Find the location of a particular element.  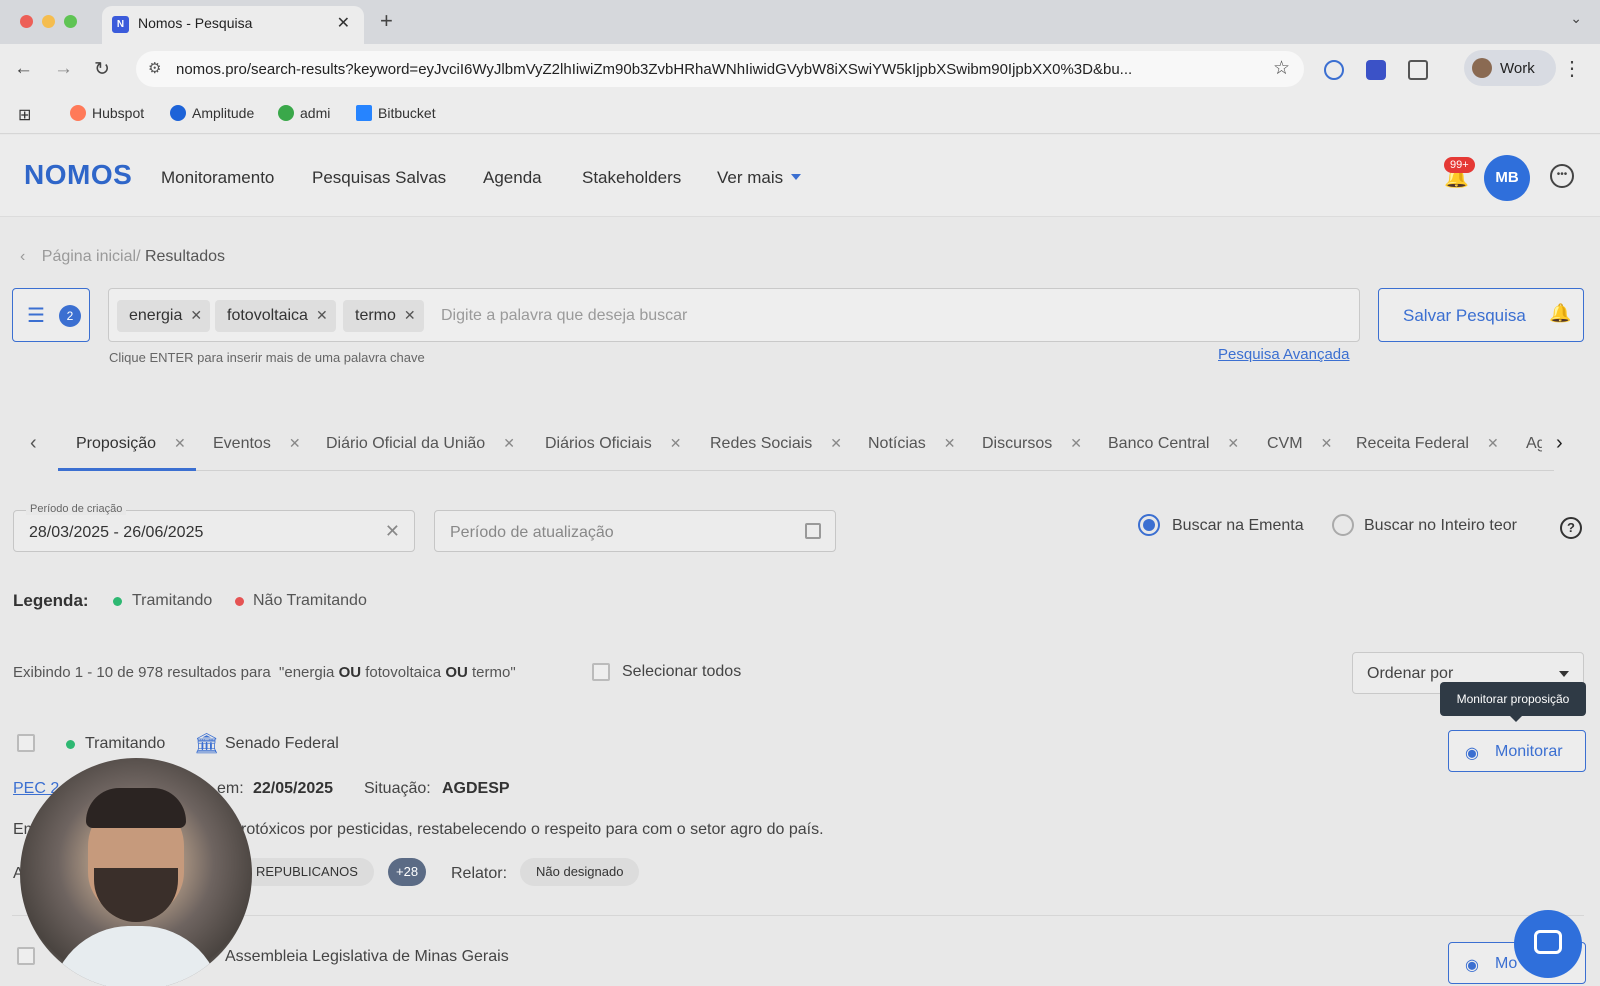

tab-label: Diário Oficial da União is located at coordinates (406, 443).